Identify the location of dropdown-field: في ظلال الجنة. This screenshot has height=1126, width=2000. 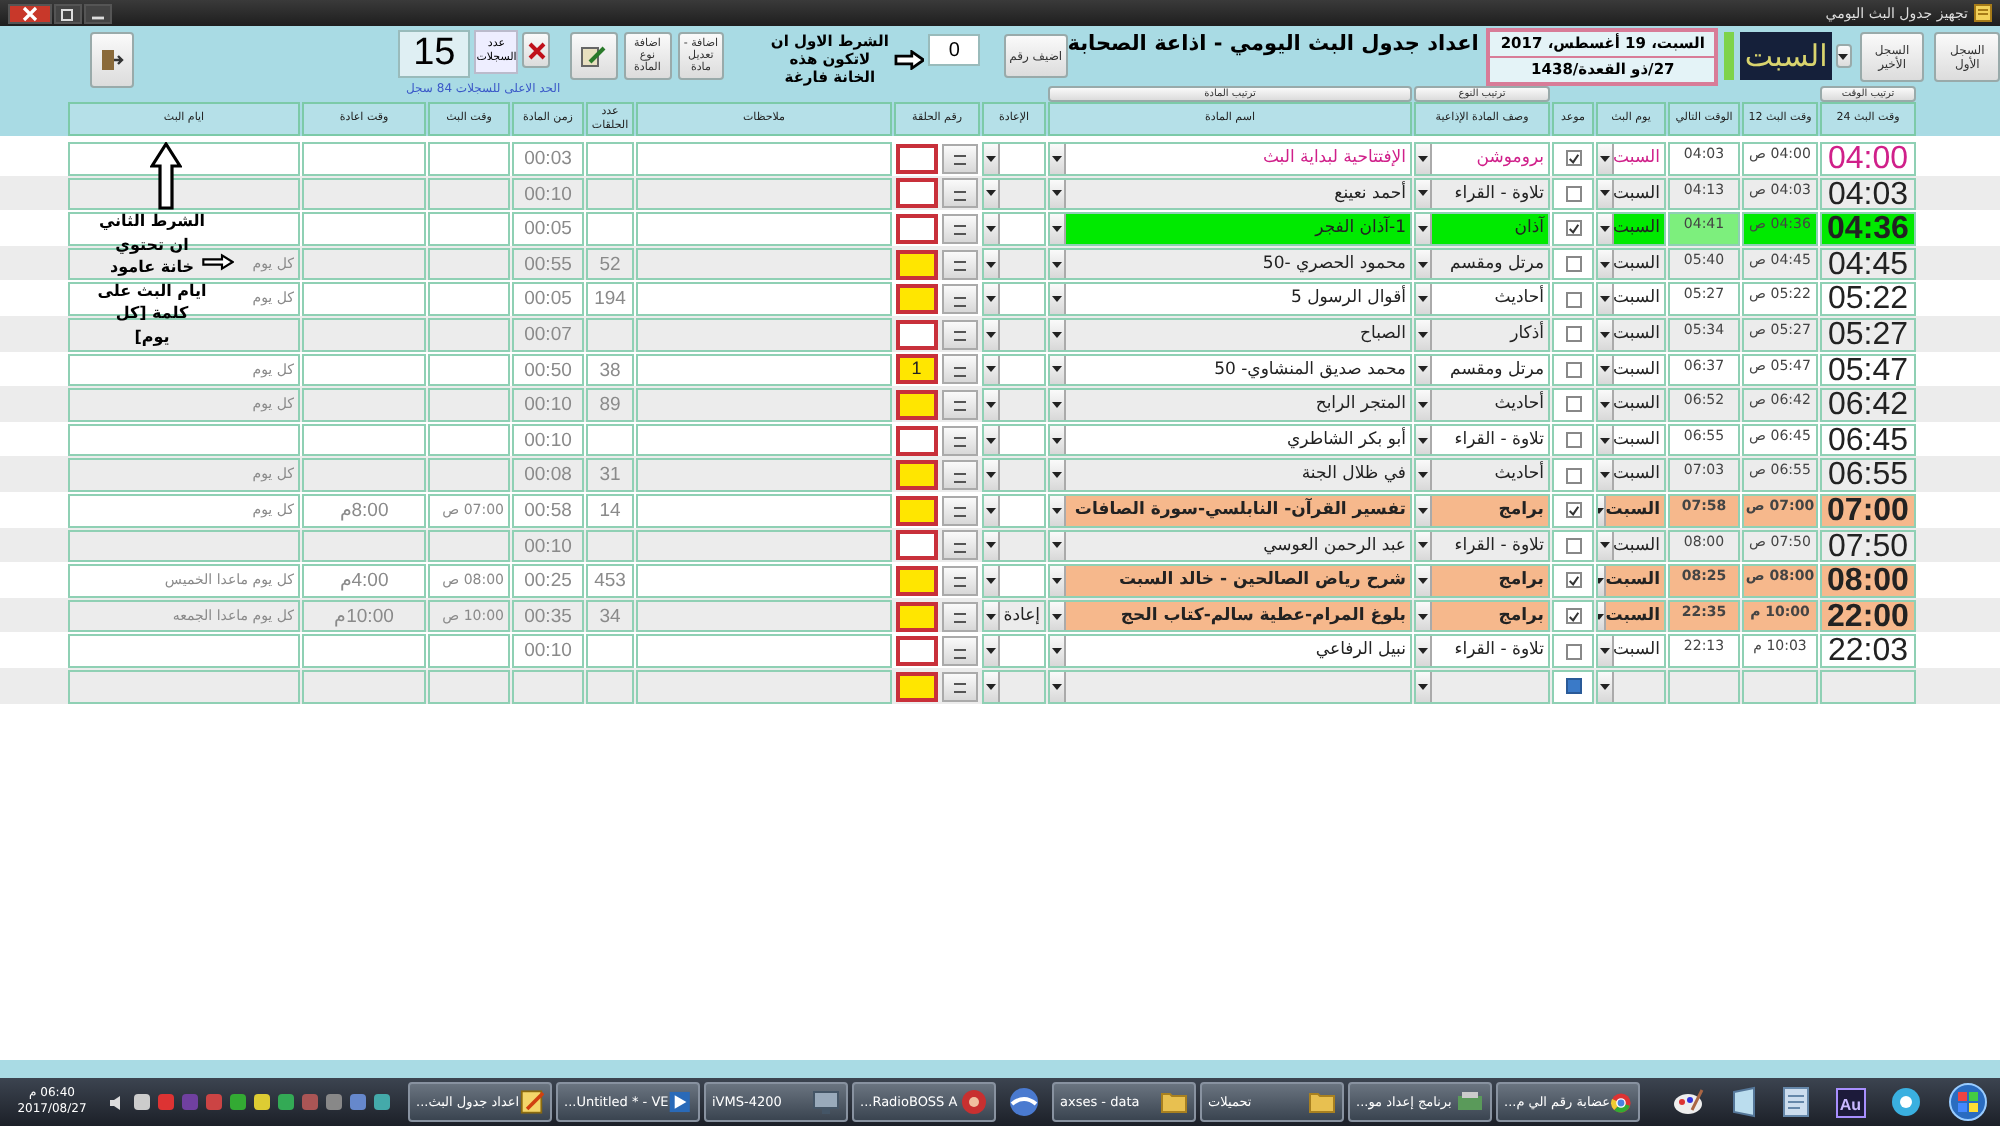
(1230, 475).